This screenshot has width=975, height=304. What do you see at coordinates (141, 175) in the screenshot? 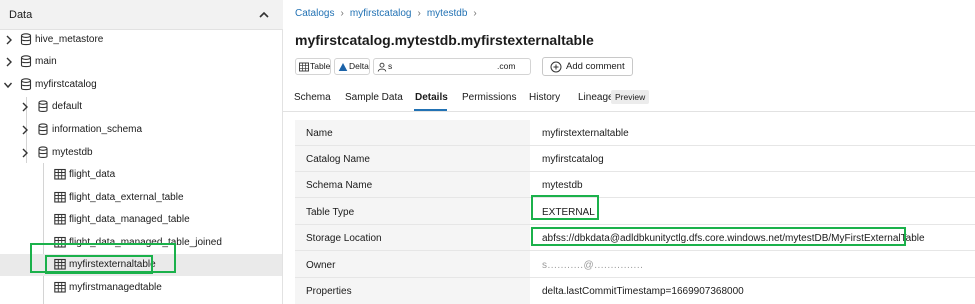
I see `tree-item-flight-data: flight_data` at bounding box center [141, 175].